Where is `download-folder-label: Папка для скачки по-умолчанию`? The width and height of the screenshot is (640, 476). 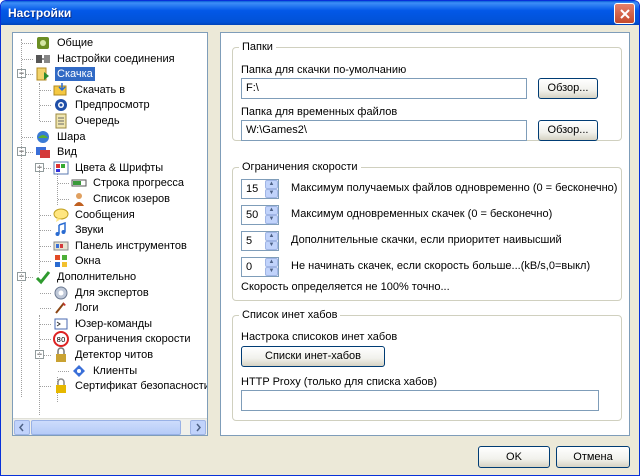
download-folder-label: Папка для скачки по-умолчанию is located at coordinates (324, 70).